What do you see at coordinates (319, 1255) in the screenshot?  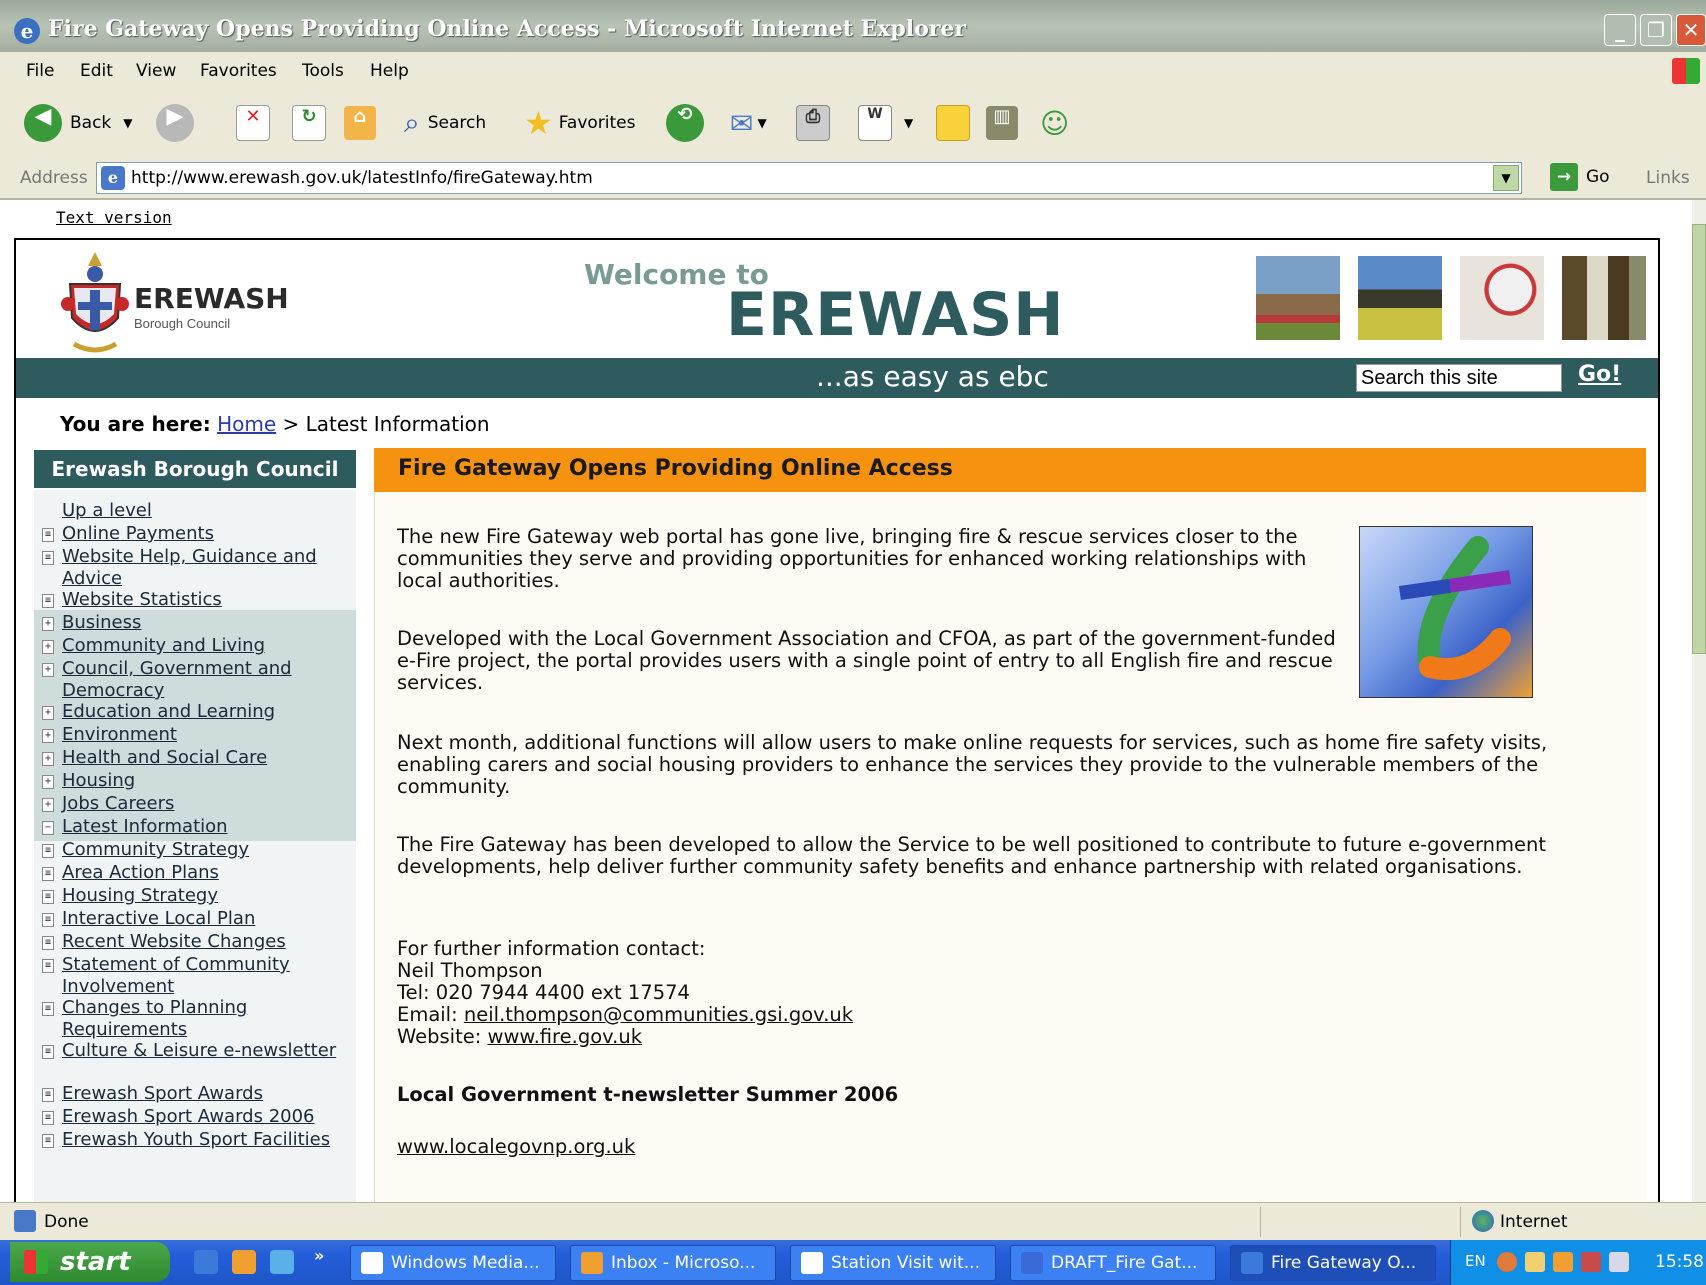 I see `quicklaunch-more-icon: »` at bounding box center [319, 1255].